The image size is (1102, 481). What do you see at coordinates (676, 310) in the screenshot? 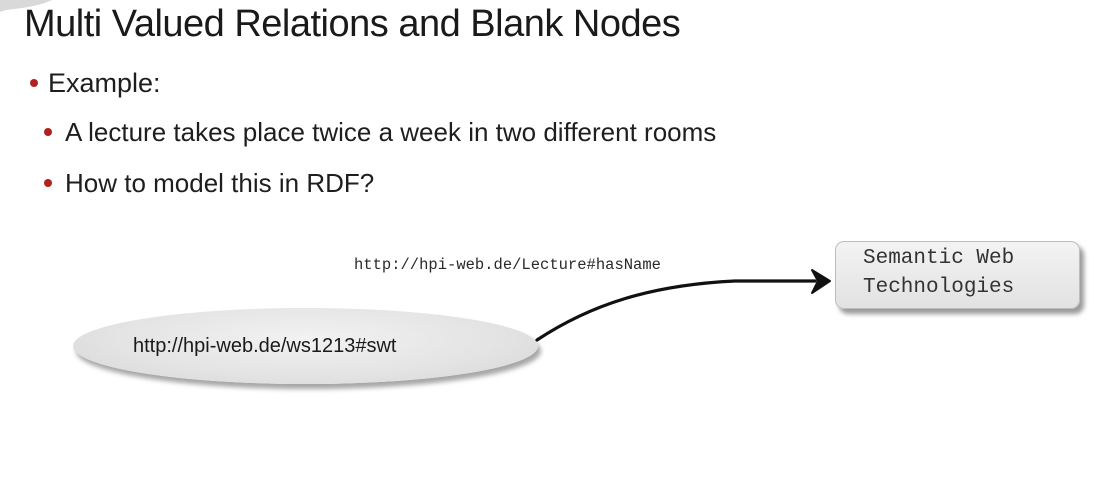
I see `predicate-edge-line` at bounding box center [676, 310].